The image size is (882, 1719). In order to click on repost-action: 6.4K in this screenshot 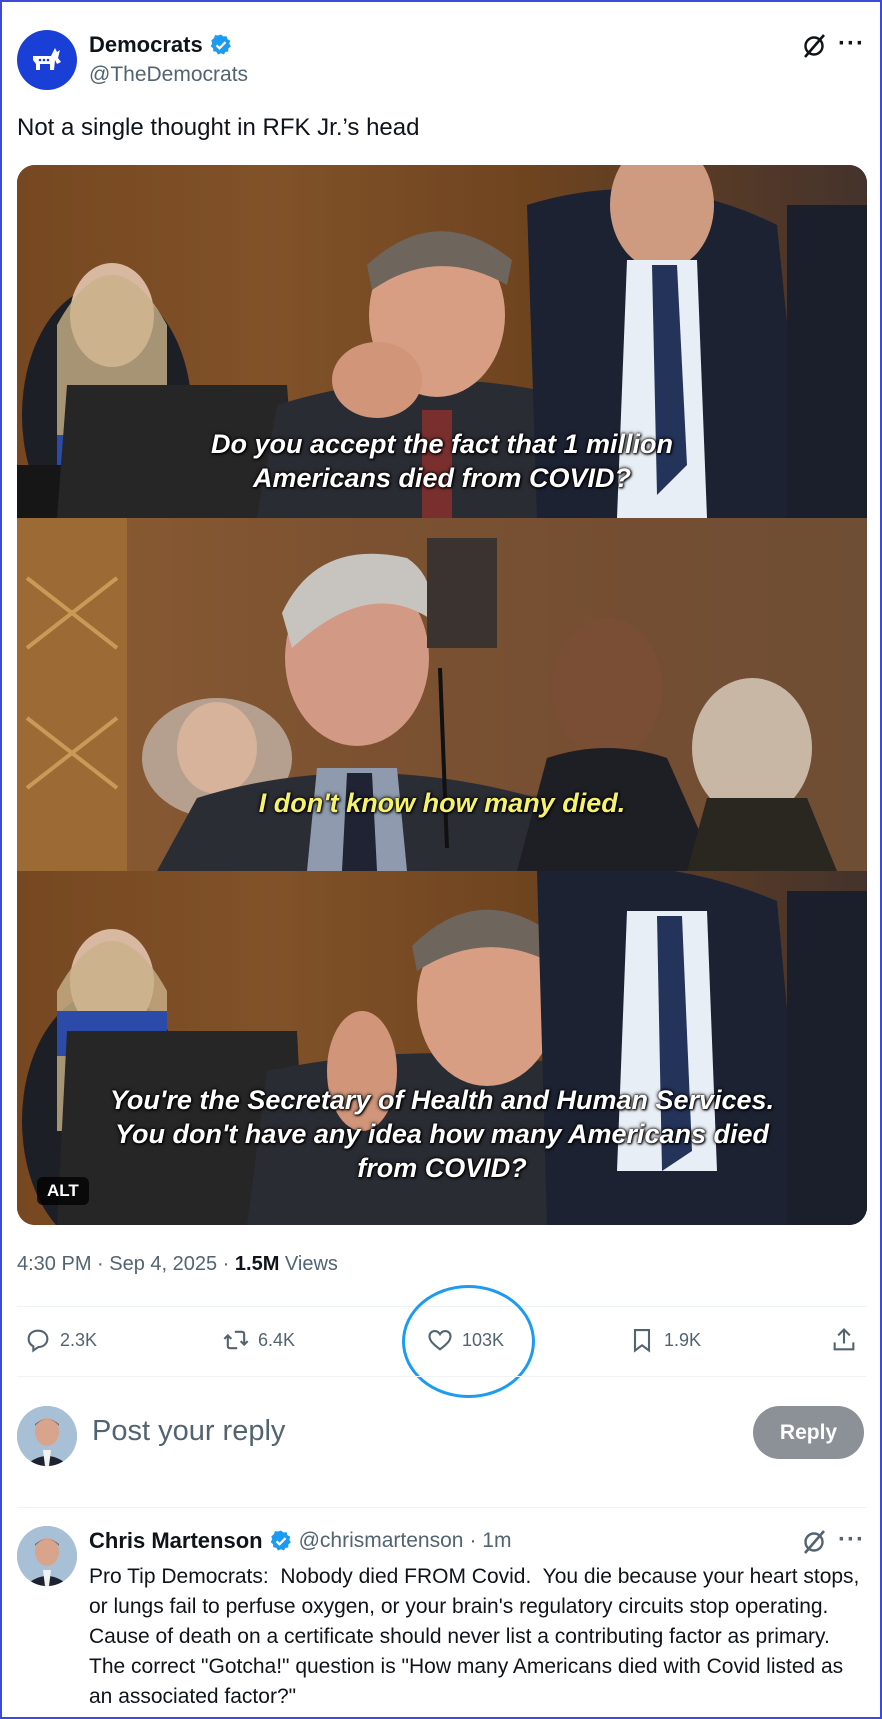, I will do `click(258, 1340)`.